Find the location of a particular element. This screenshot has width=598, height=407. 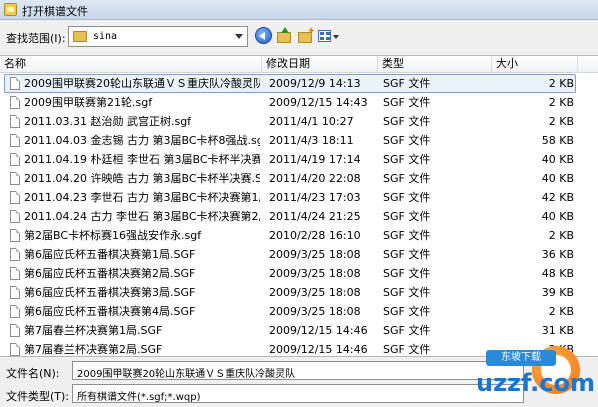

file-date: 2011/4/24 21:25 is located at coordinates (315, 216).